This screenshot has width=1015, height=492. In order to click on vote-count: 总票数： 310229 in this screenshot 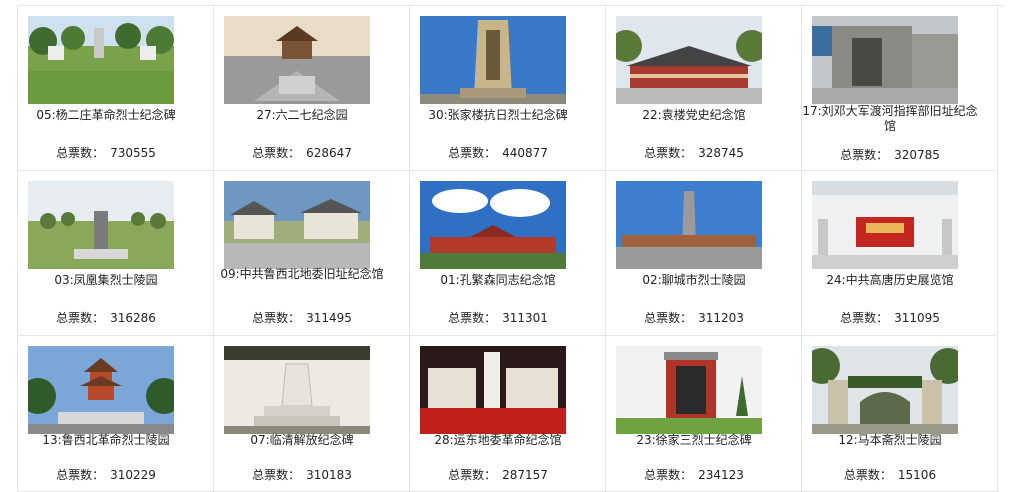, I will do `click(106, 475)`.